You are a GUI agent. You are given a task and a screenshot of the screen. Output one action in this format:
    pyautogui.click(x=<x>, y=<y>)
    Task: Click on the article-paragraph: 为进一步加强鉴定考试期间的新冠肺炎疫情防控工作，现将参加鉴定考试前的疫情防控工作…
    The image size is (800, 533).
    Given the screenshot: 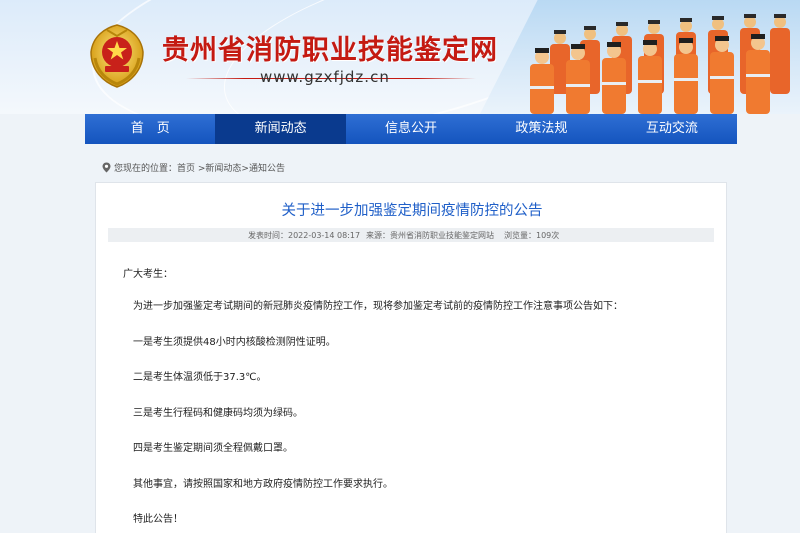 What is the action you would take?
    pyautogui.click(x=378, y=306)
    